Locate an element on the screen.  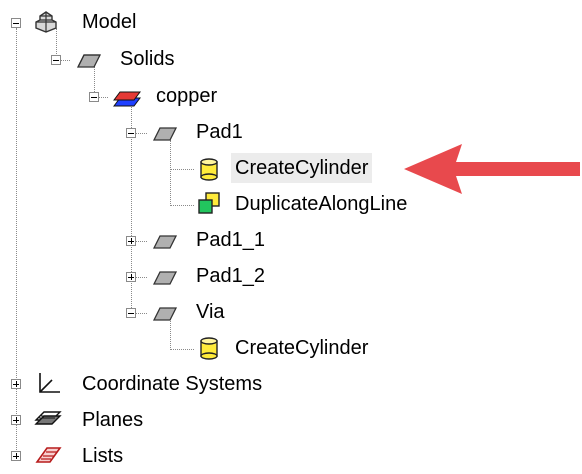
pad1-duplicatealongline-label: DuplicateAlongLine is located at coordinates (321, 204).